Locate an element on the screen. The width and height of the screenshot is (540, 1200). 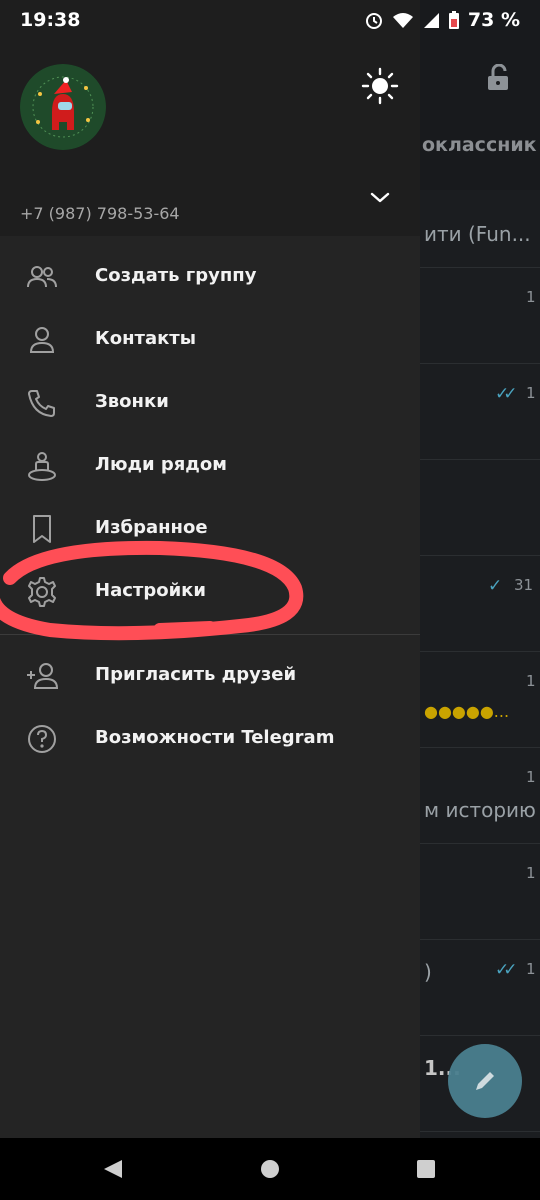
avatar-image is located at coordinates (63, 107).